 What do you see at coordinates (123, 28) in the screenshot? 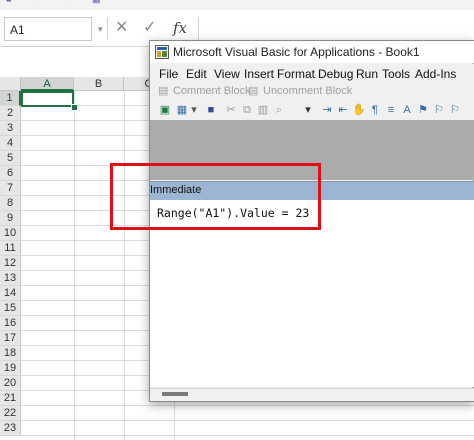
I see `cancel-entry-button: ✕` at bounding box center [123, 28].